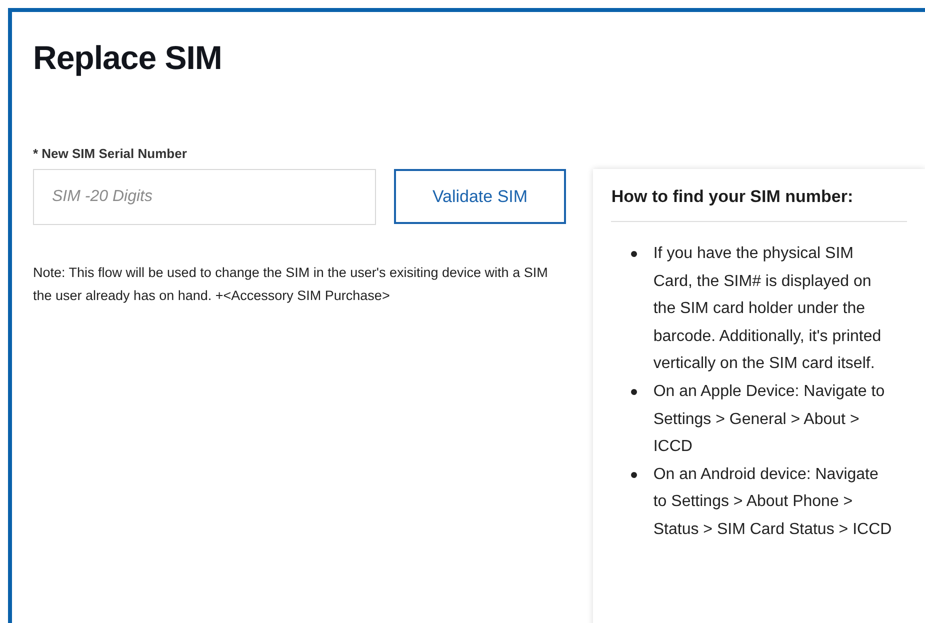 The image size is (925, 623). Describe the element at coordinates (769, 420) in the screenshot. I see `help-item: On an Apple Device: Navigate to Settings > General > About > ICCD` at that location.